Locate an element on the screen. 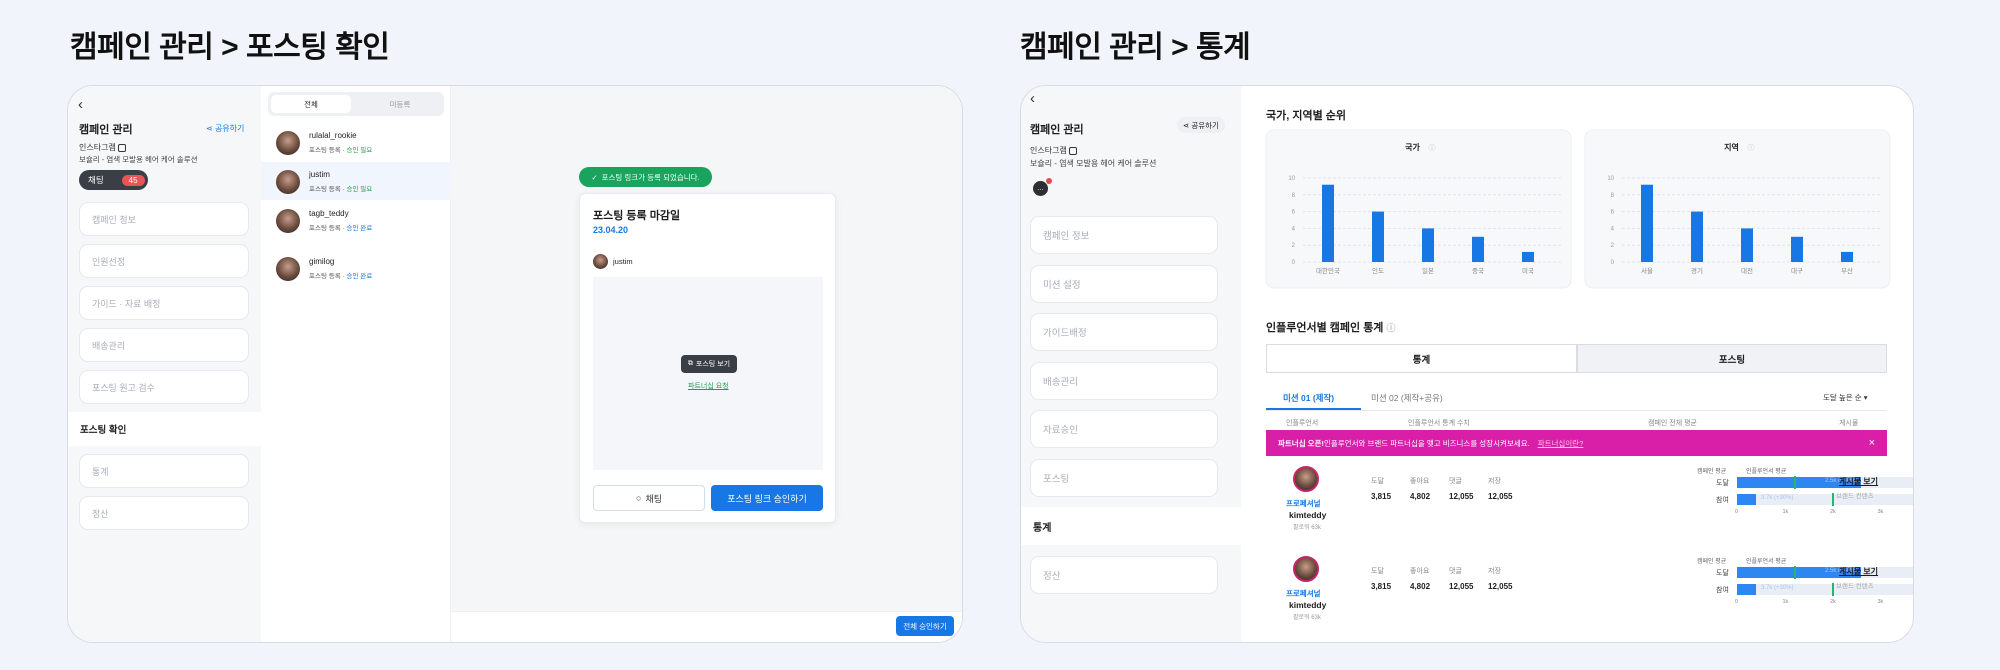 The image size is (2000, 670). mission-tab-1: 미션 01 (제작) is located at coordinates (1308, 398).